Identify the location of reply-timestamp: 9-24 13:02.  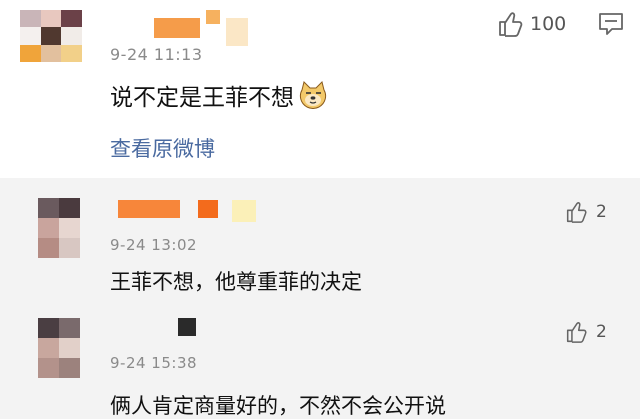
(154, 245).